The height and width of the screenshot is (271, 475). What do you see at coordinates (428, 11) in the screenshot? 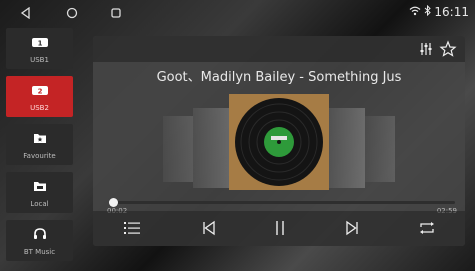
I see `bluetooth-icon` at bounding box center [428, 11].